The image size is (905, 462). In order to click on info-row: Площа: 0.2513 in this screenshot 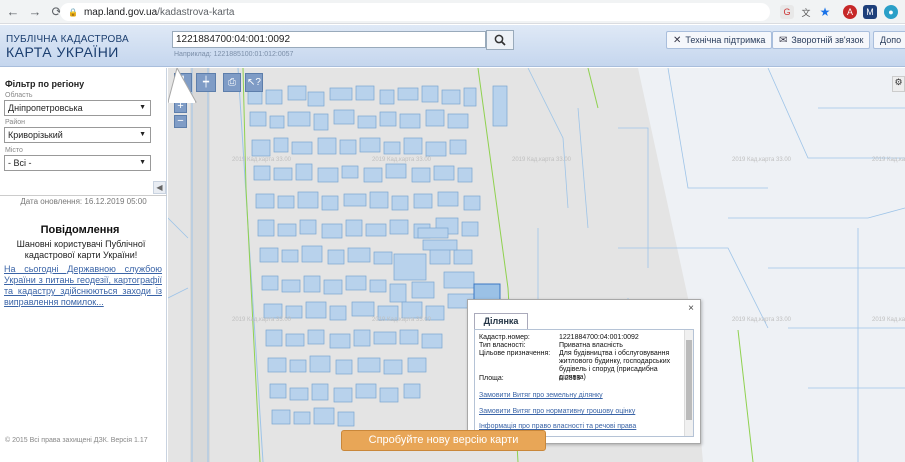, I will do `click(530, 378)`.